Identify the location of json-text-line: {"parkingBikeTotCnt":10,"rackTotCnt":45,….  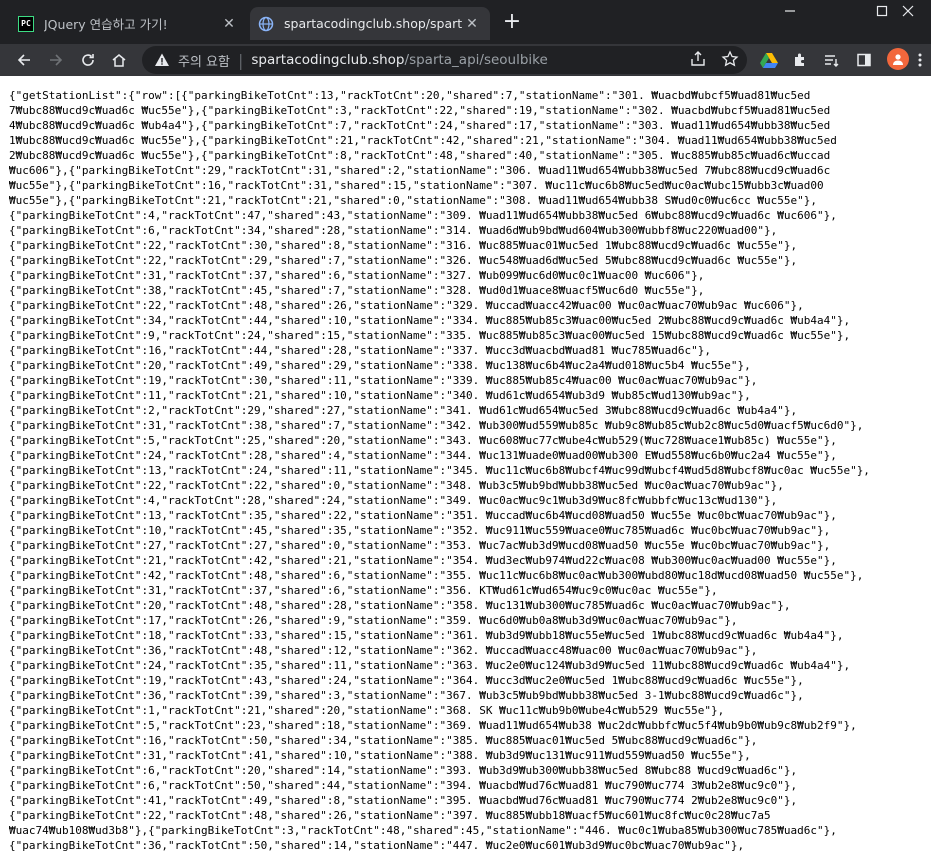
(420, 530).